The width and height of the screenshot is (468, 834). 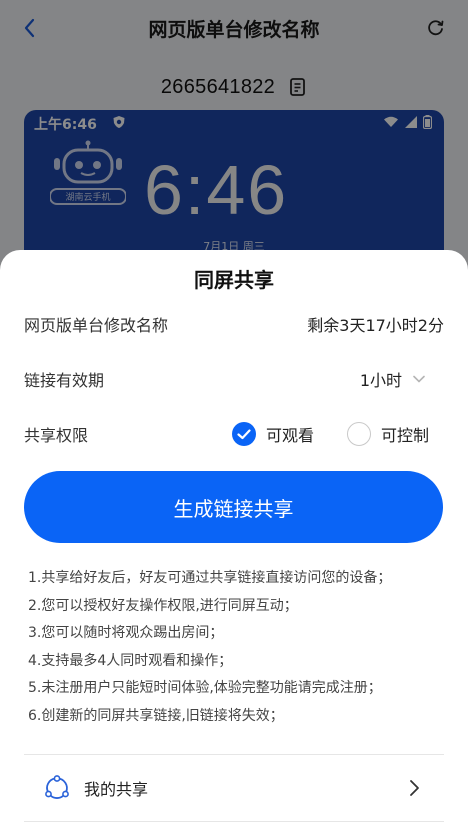 I want to click on validity-row: 链接有效期 1小时, so click(x=234, y=379).